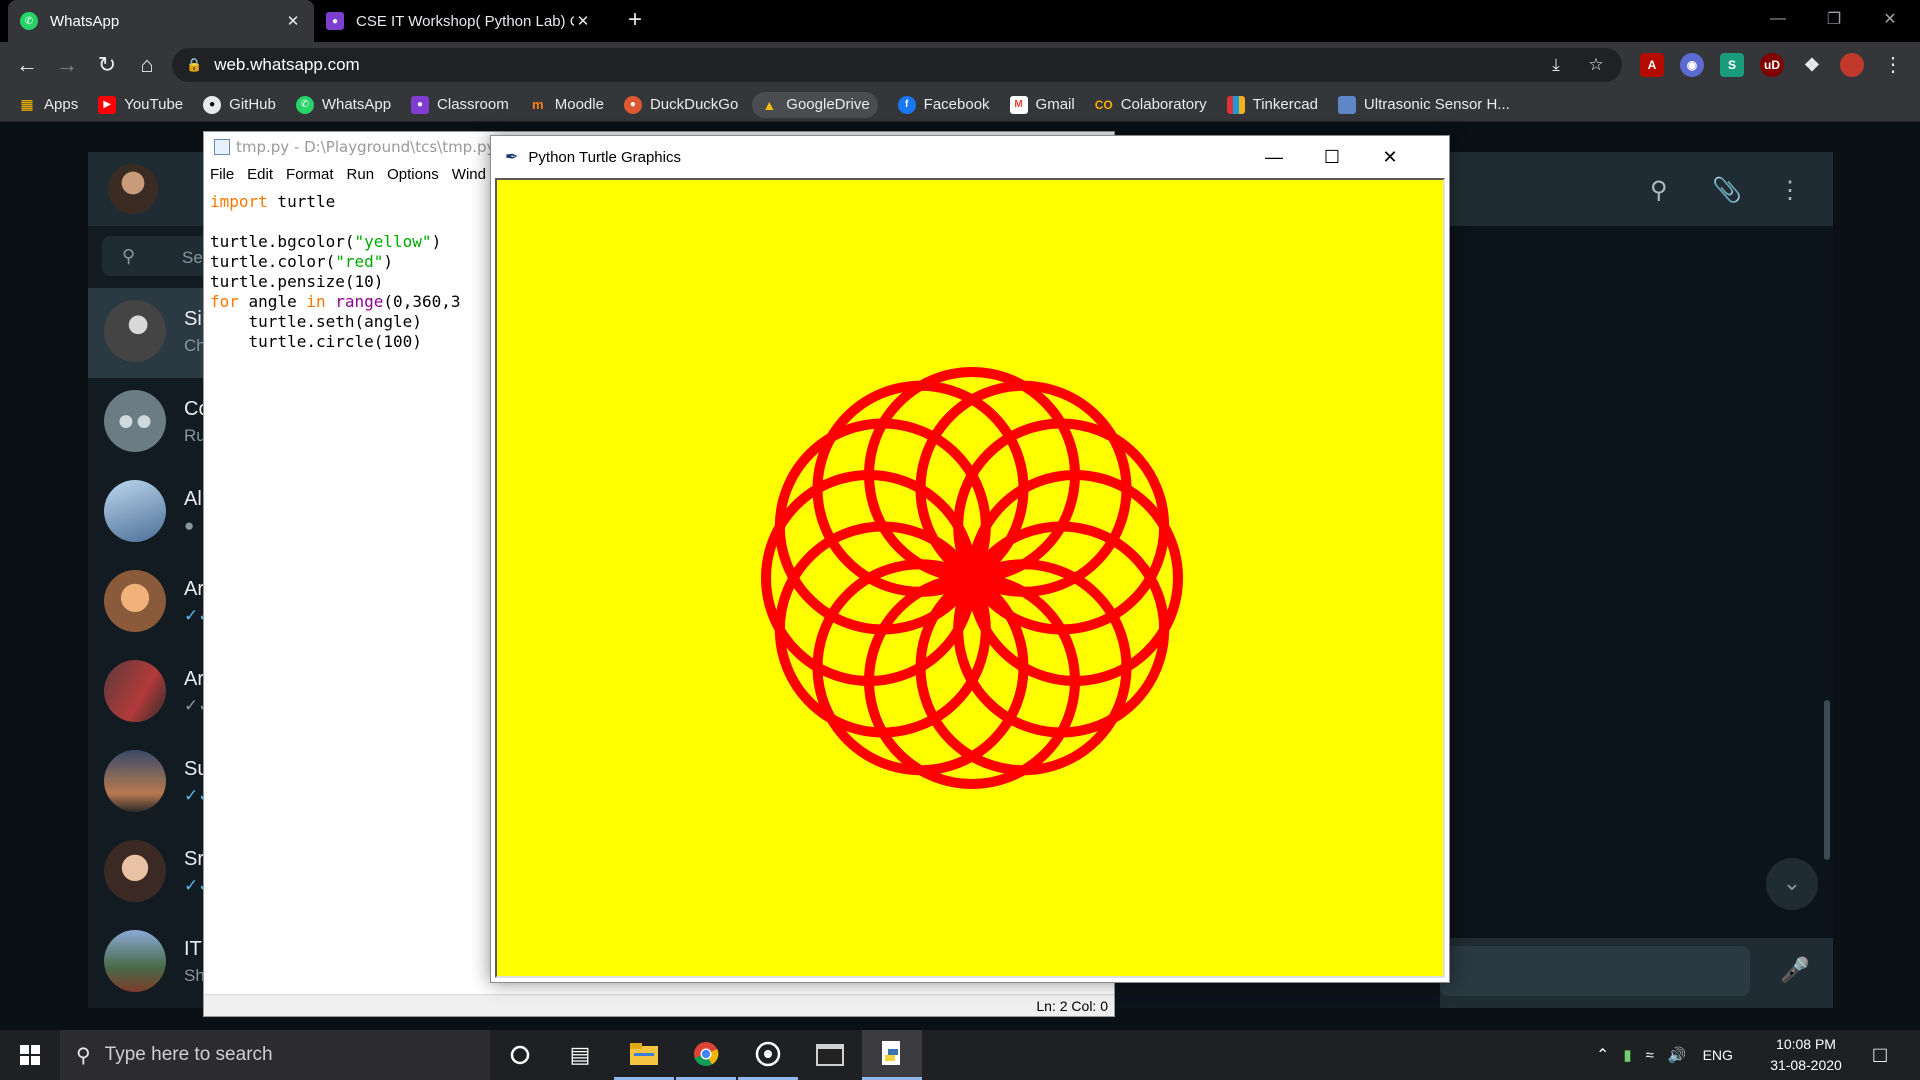 Image resolution: width=1920 pixels, height=1080 pixels. I want to click on chat-name: Sr, so click(194, 859).